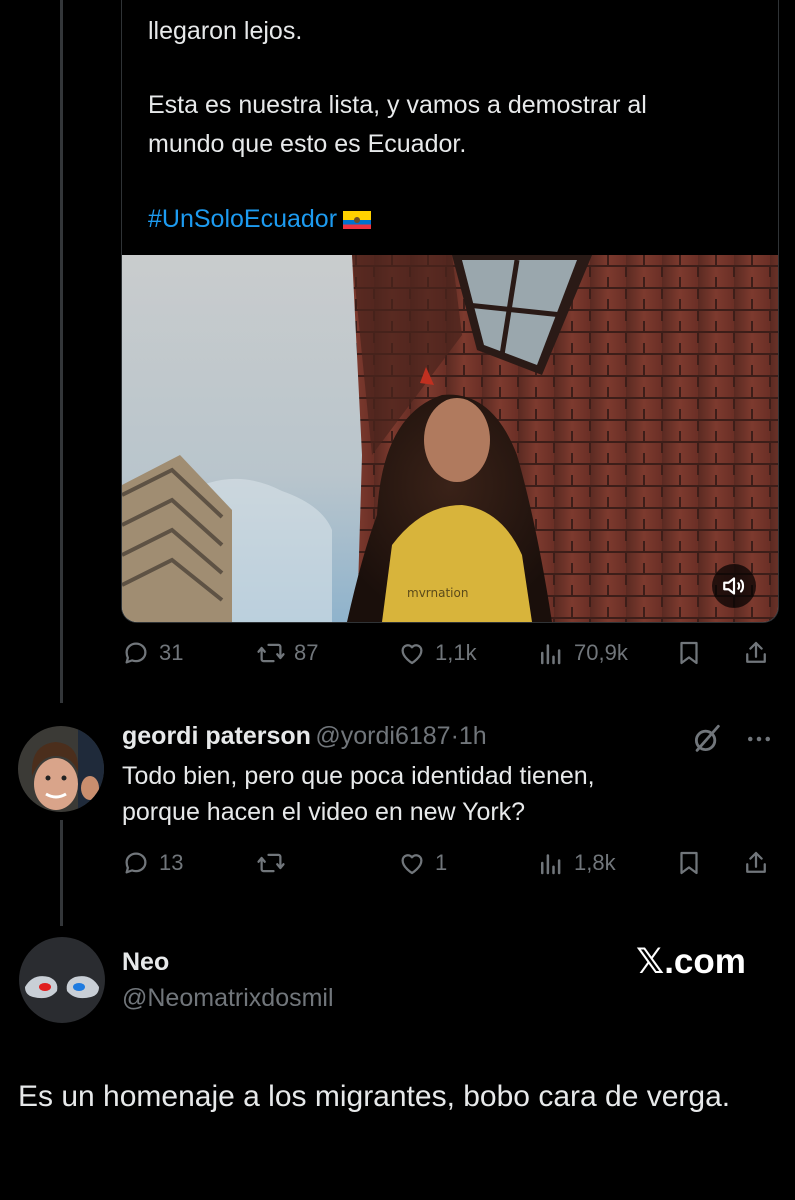 Image resolution: width=795 pixels, height=1200 pixels. I want to click on views-button: 70,9k, so click(582, 653).